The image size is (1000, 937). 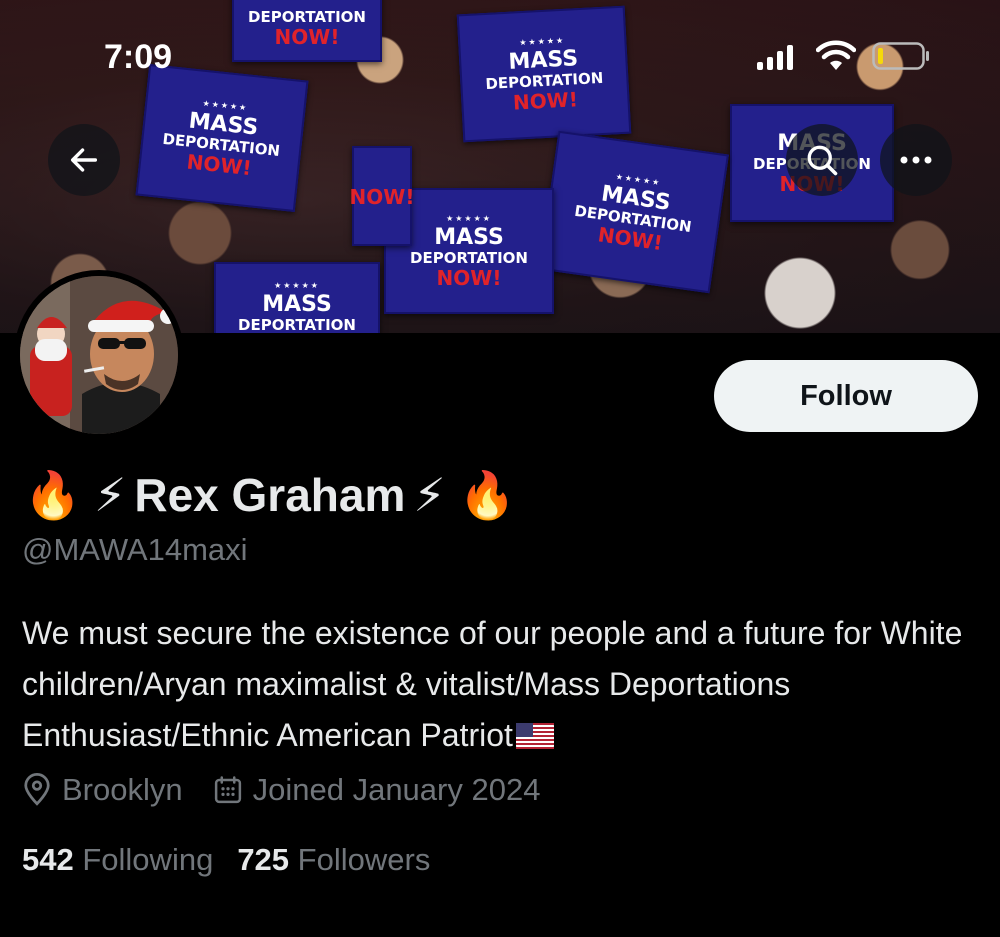 I want to click on name-emoji-left: 🔥 ⚡, so click(x=75, y=494).